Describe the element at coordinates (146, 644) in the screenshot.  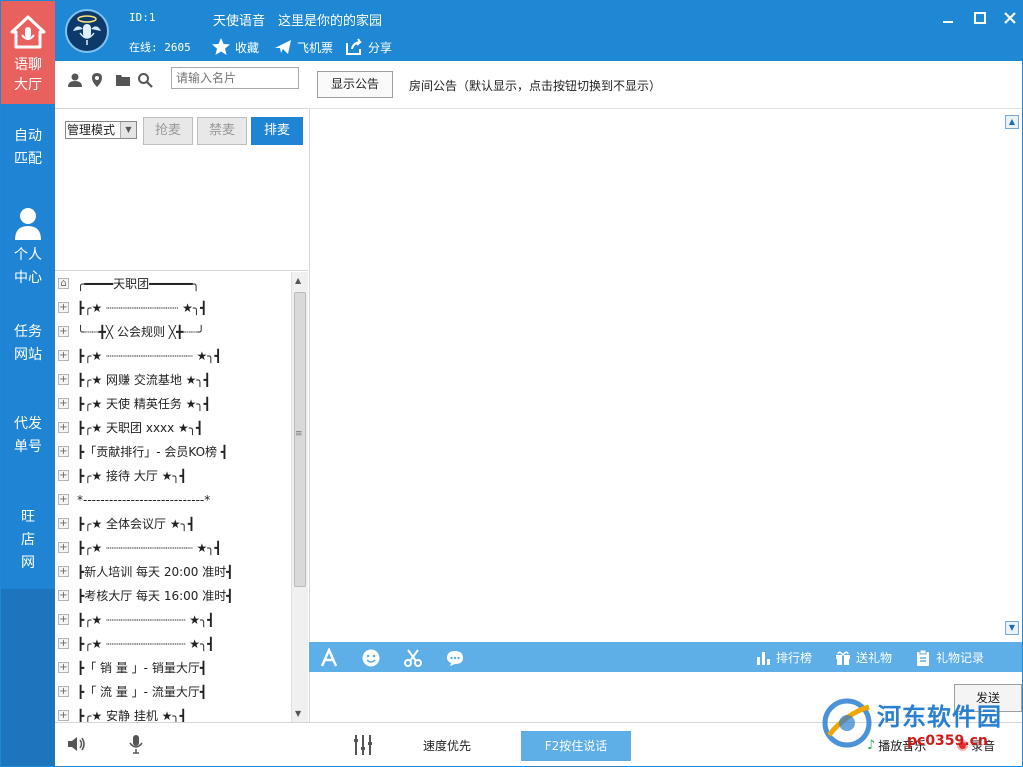
I see `channel-name: ┣╭★ ┈┈┈┈┈┈┈┈┈┈┈ ★╮┫` at that location.